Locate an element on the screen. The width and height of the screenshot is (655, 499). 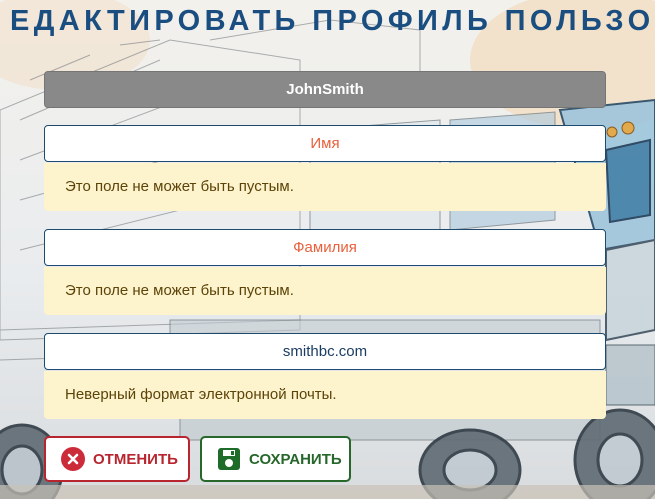
last-name-field: Фамилия is located at coordinates (325, 247).